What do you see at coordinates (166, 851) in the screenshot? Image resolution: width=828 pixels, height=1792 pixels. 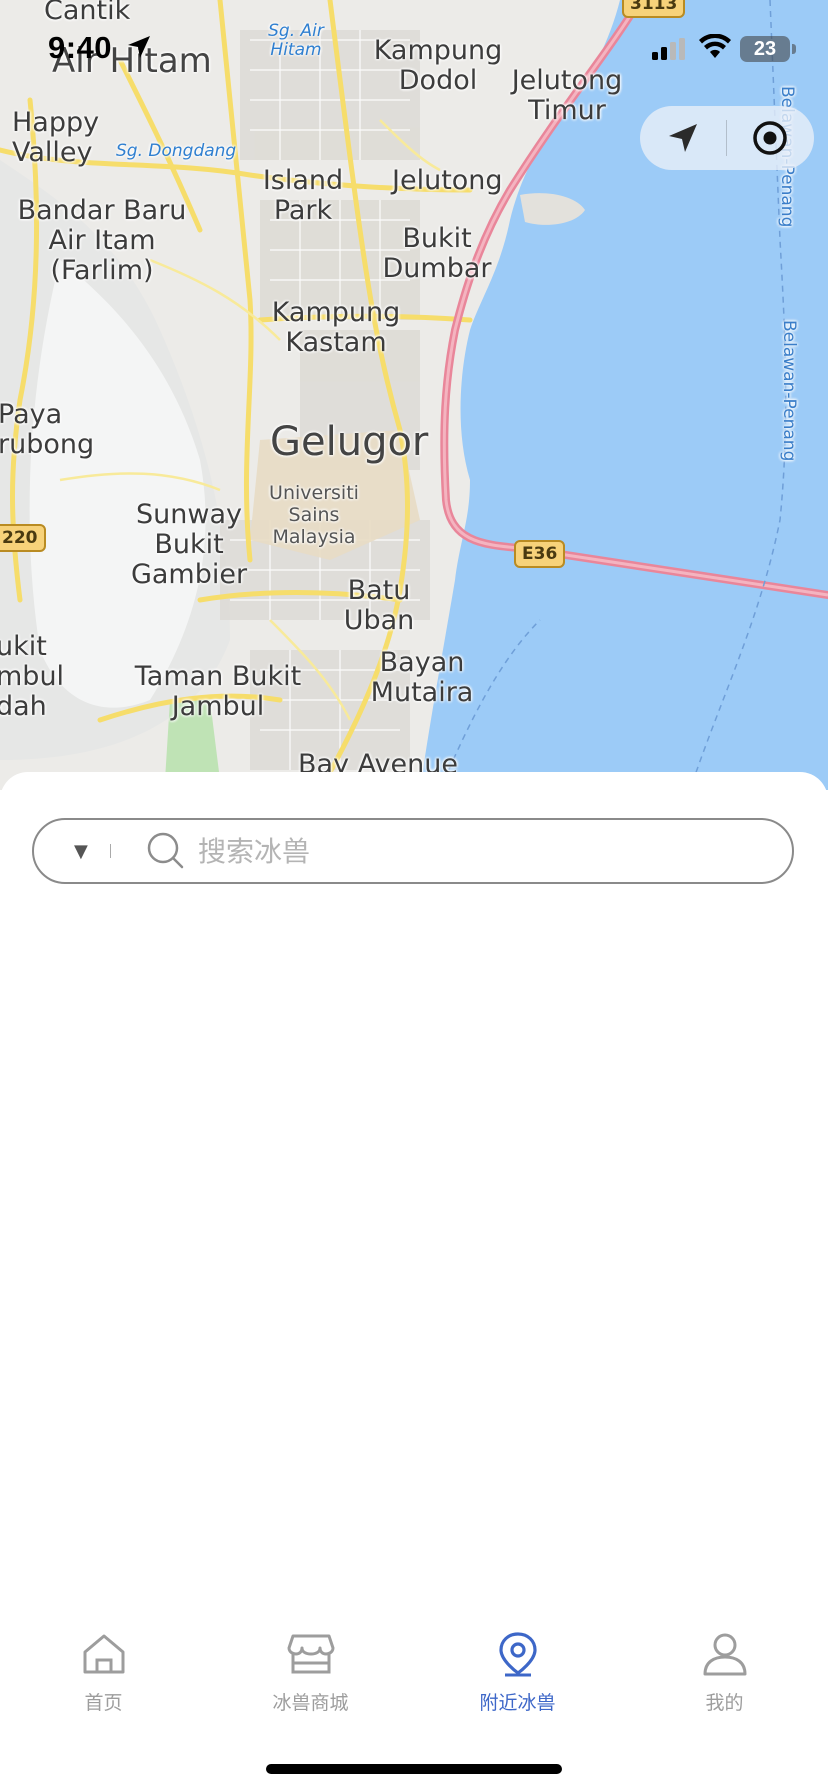 I see `search-icon` at bounding box center [166, 851].